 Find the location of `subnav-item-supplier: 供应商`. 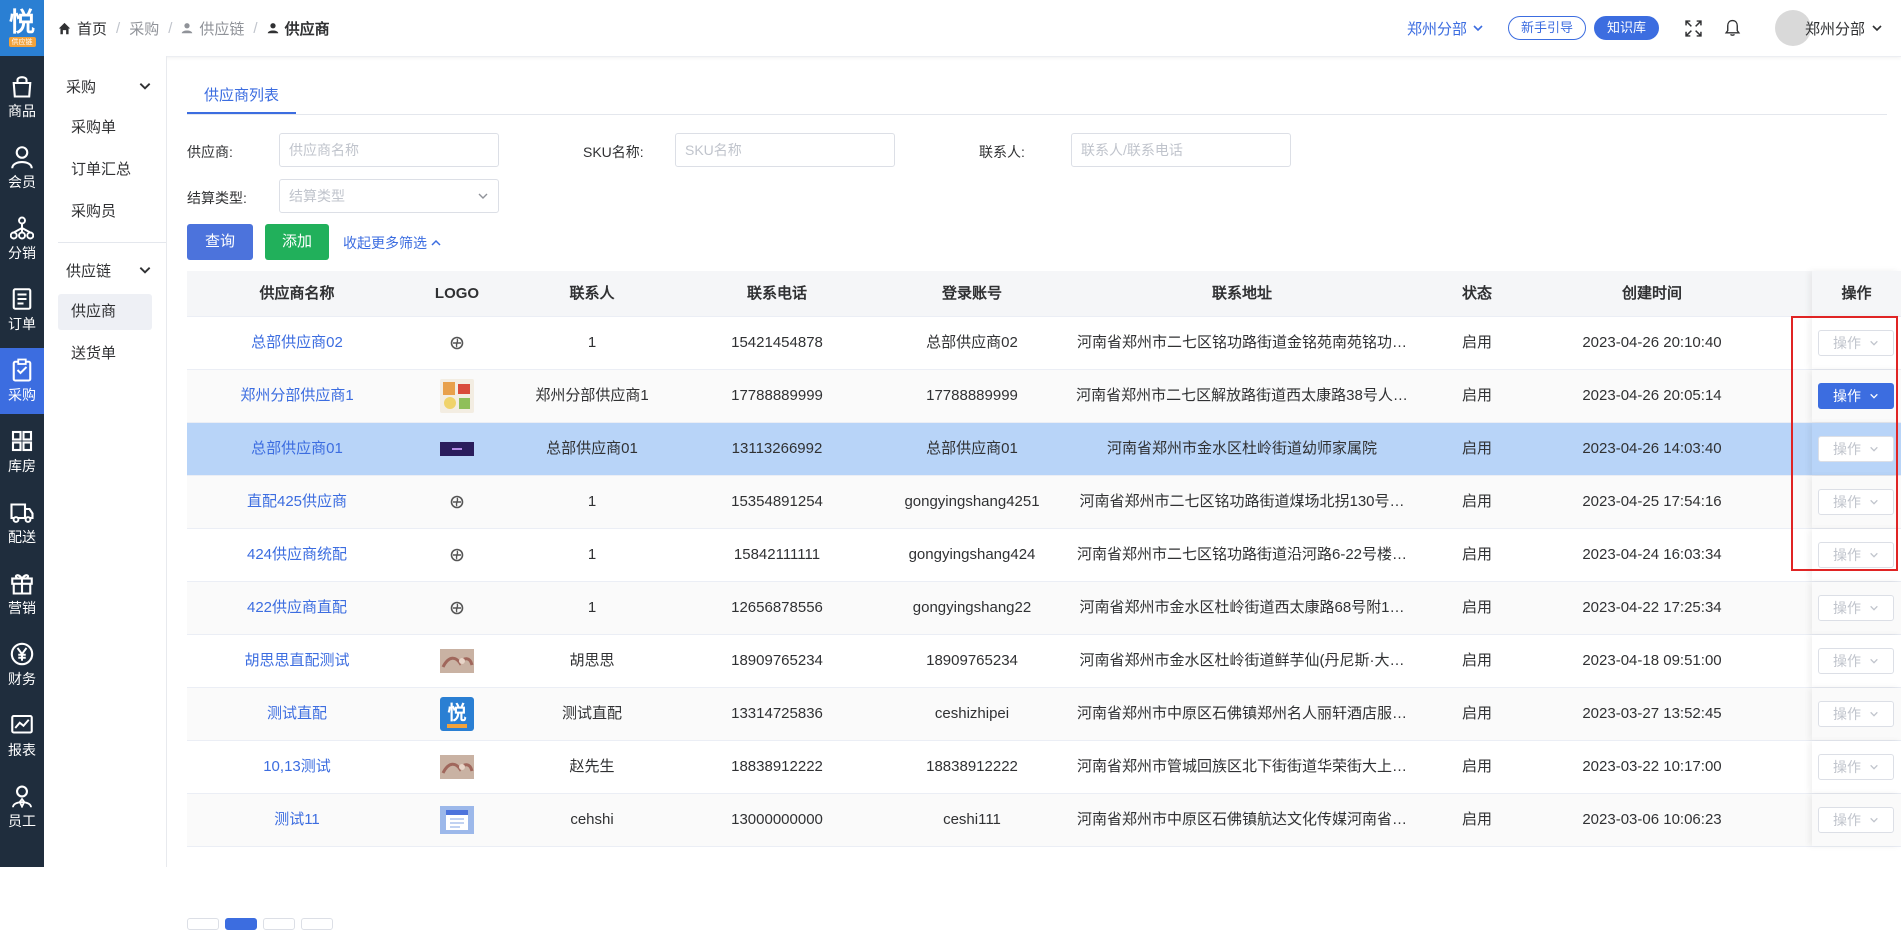

subnav-item-supplier: 供应商 is located at coordinates (105, 312).